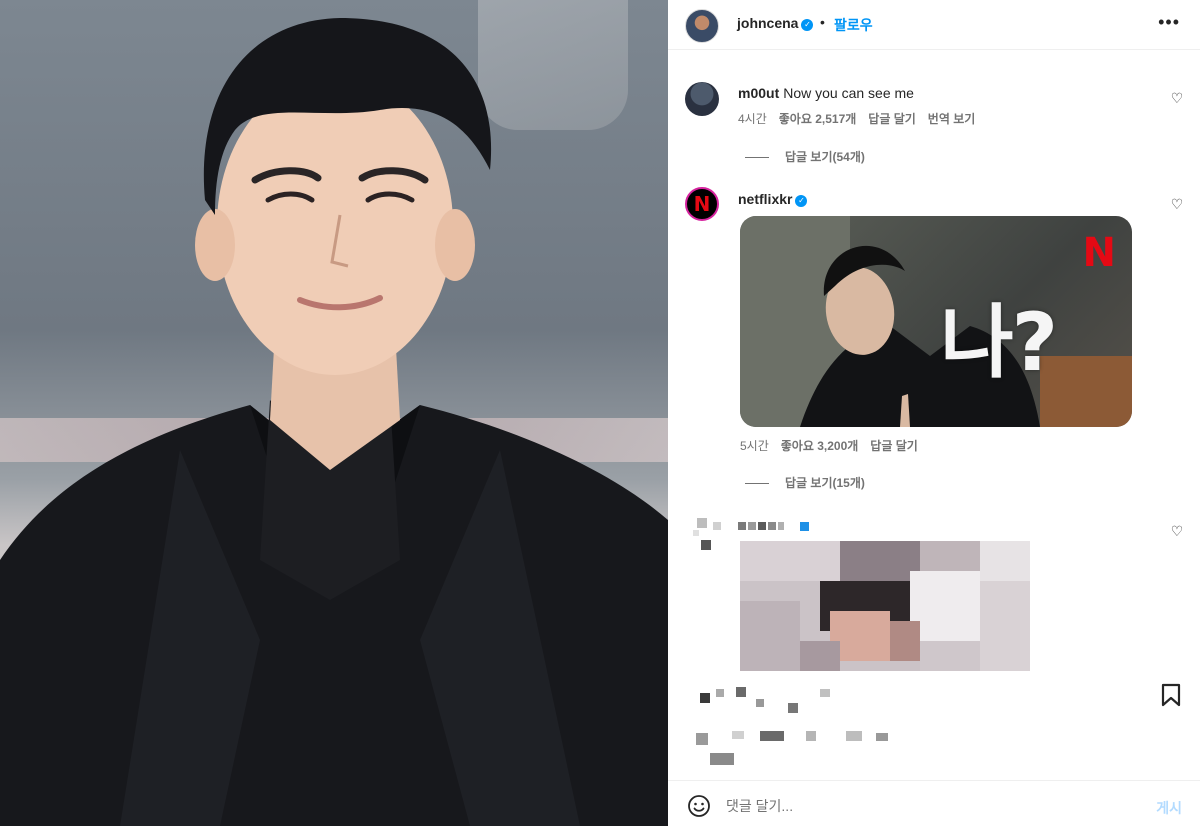  Describe the element at coordinates (1171, 695) in the screenshot. I see `bookmark-icon` at that location.